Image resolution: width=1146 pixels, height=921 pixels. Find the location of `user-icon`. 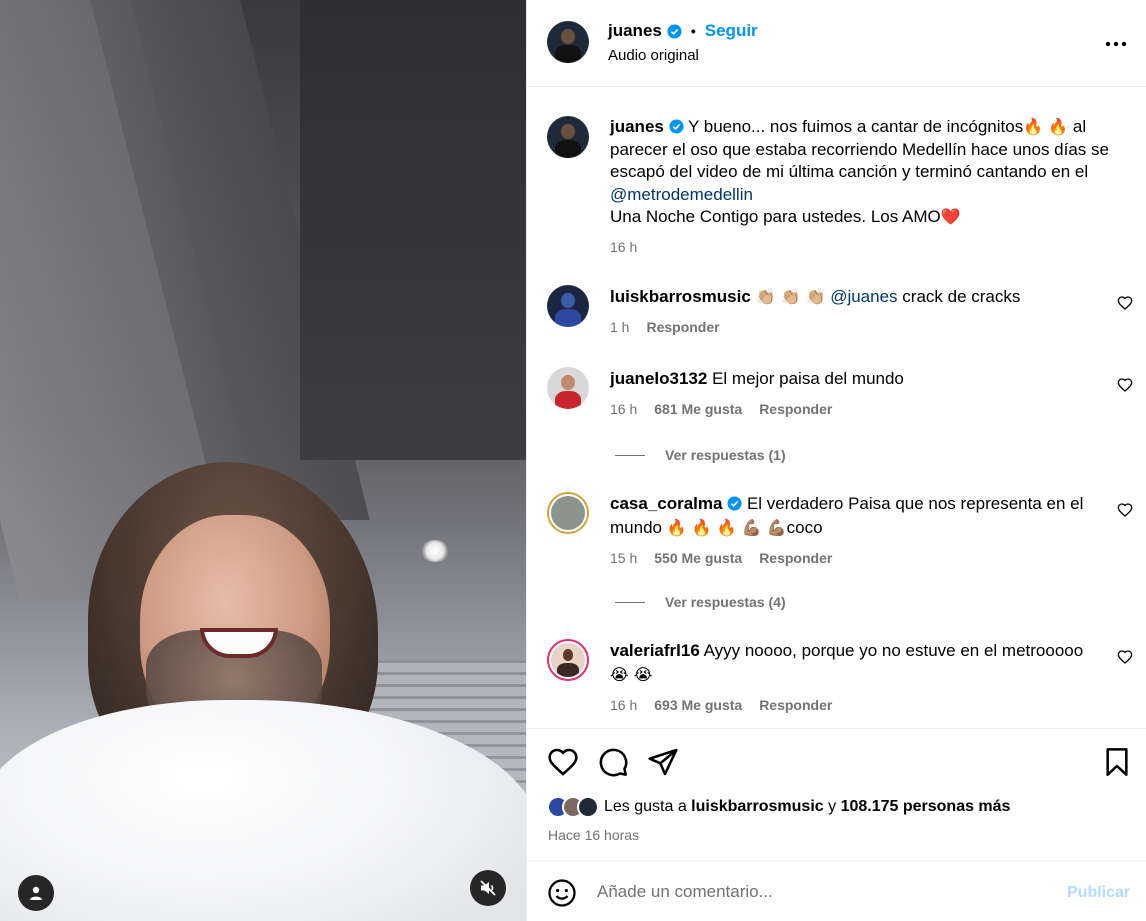

user-icon is located at coordinates (36, 893).